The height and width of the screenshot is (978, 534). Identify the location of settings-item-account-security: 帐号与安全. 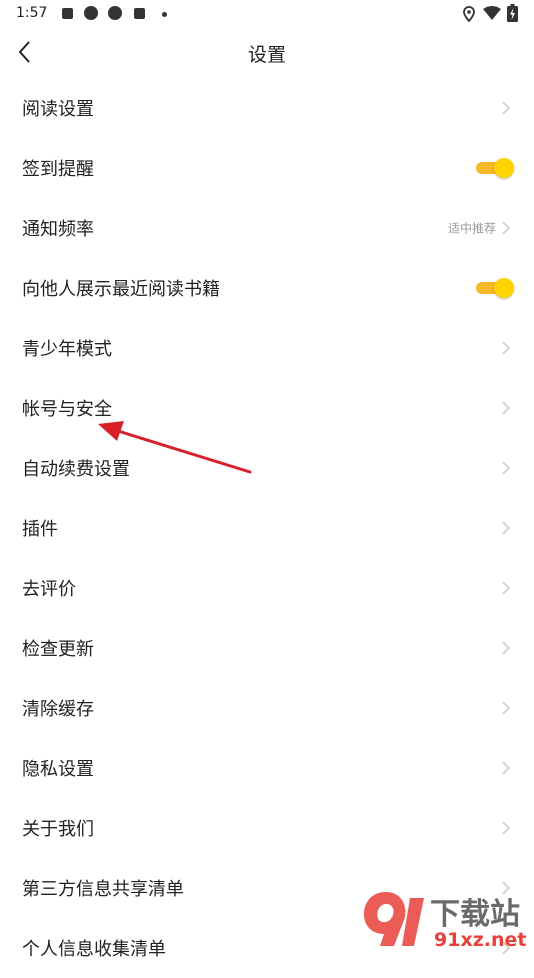
(267, 408).